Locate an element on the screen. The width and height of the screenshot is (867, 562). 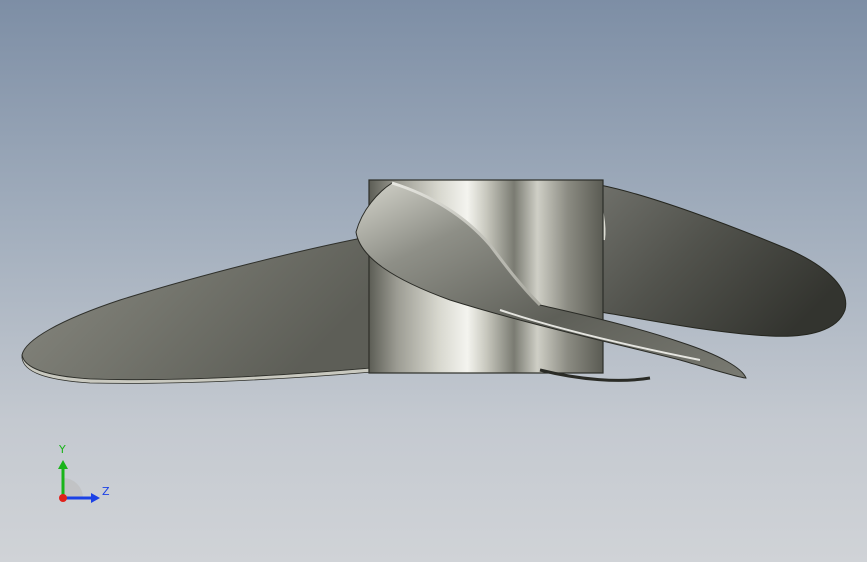
z-axis-arrow is located at coordinates (95, 498).